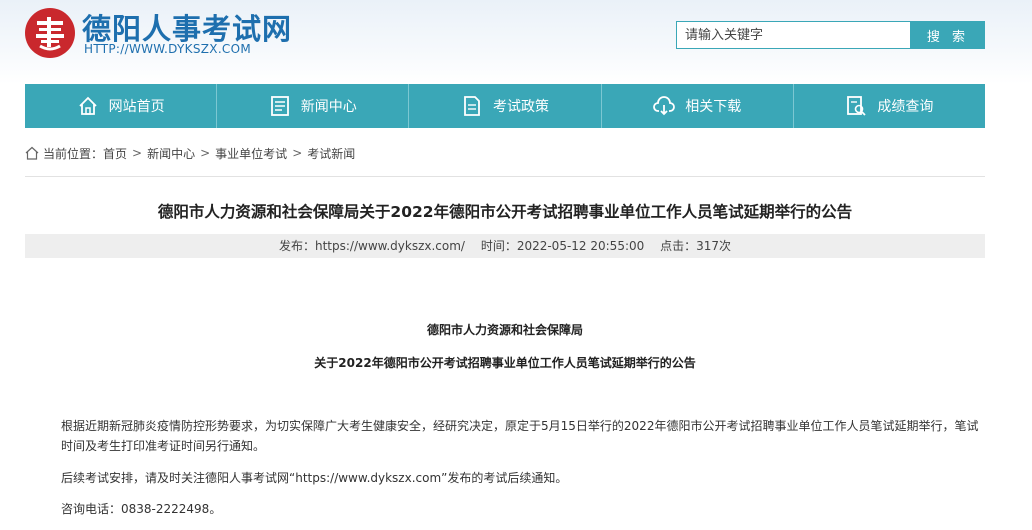 This screenshot has height=530, width=1032. What do you see at coordinates (695, 246) in the screenshot?
I see `meta-clicks: 点击：317次` at bounding box center [695, 246].